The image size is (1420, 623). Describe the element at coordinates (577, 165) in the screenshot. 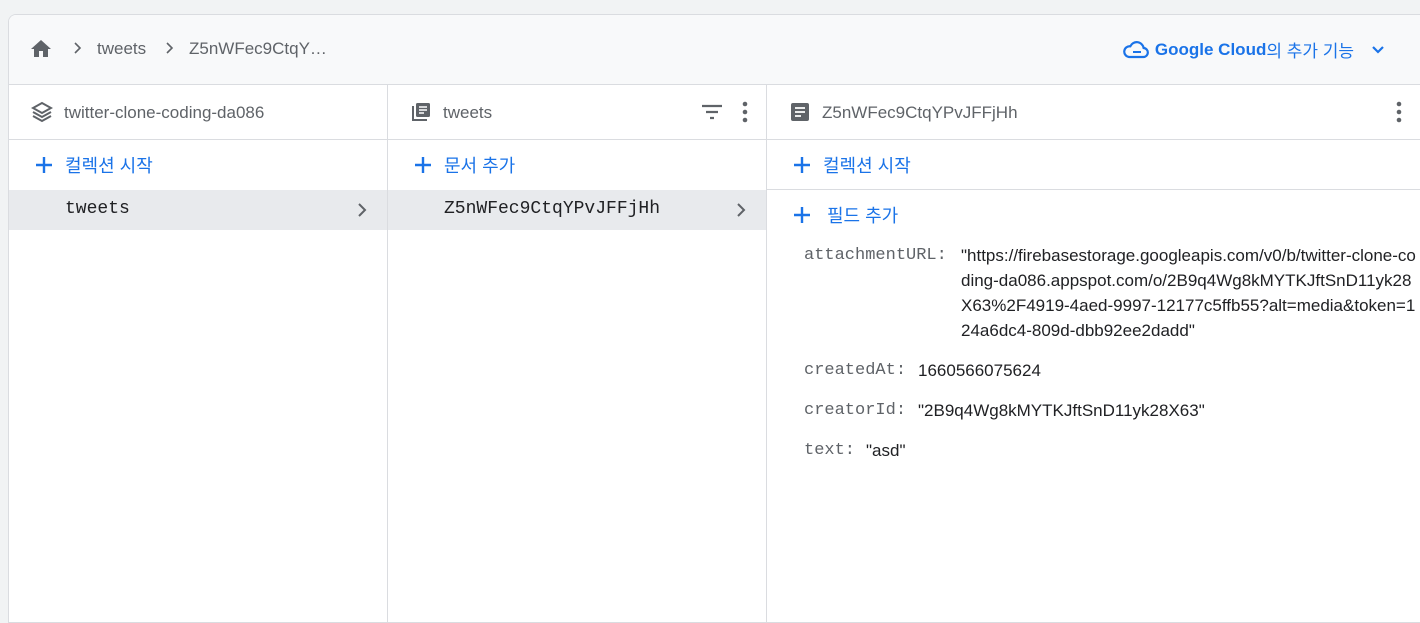

I see `add-document-button: 문서 추가` at that location.